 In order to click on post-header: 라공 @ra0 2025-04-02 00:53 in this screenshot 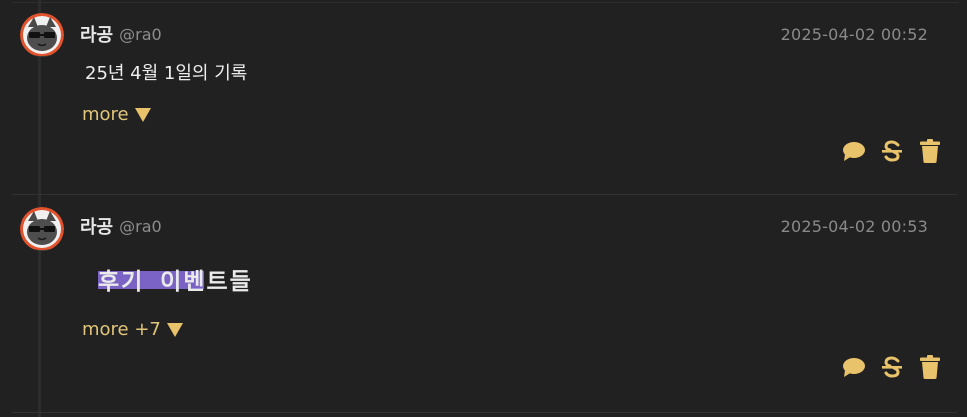, I will do `click(504, 226)`.